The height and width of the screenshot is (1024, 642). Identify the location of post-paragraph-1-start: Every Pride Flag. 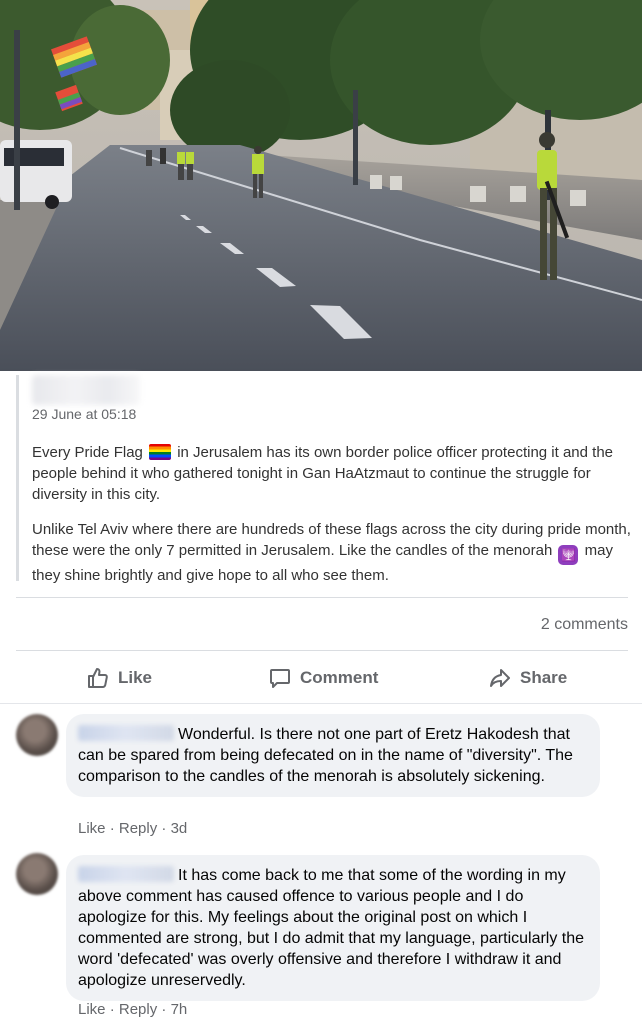
(87, 452).